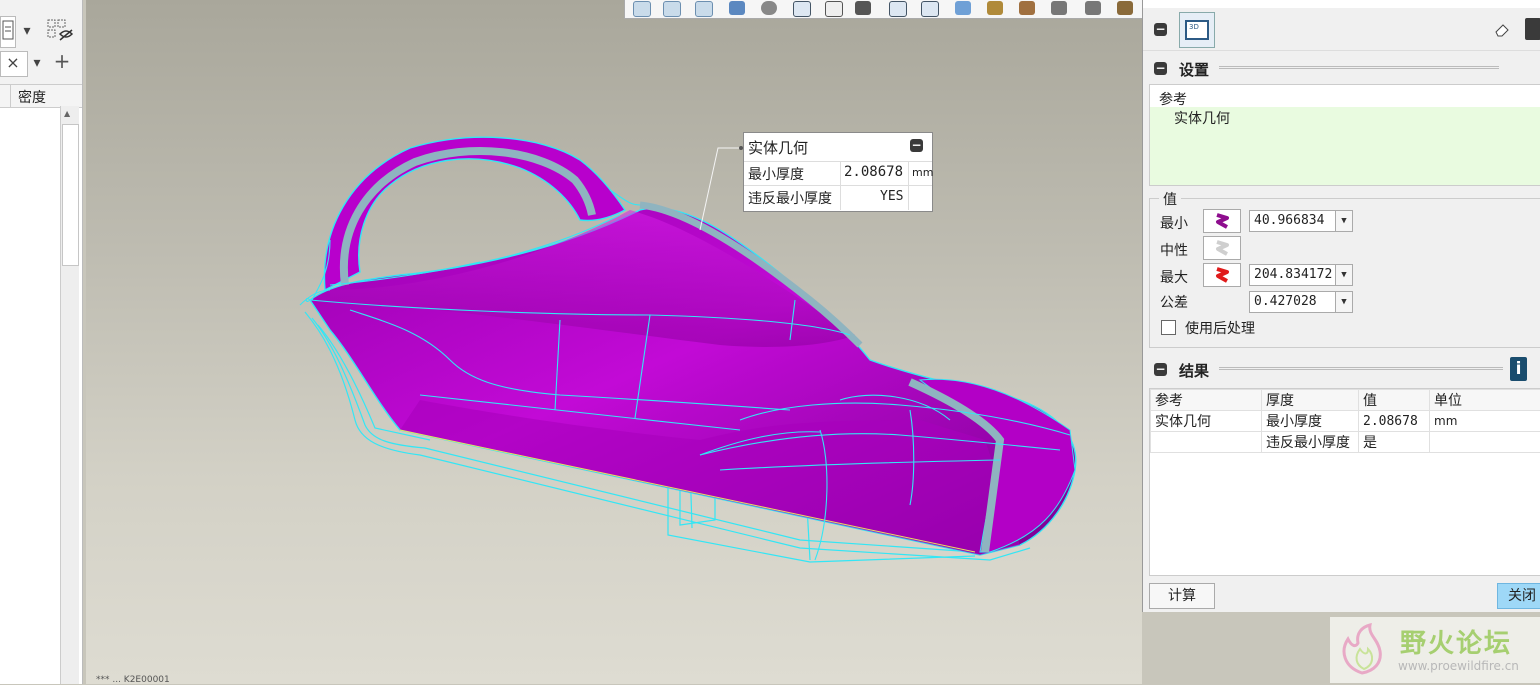  Describe the element at coordinates (1168, 327) in the screenshot. I see `postprocess-checkbox` at that location.